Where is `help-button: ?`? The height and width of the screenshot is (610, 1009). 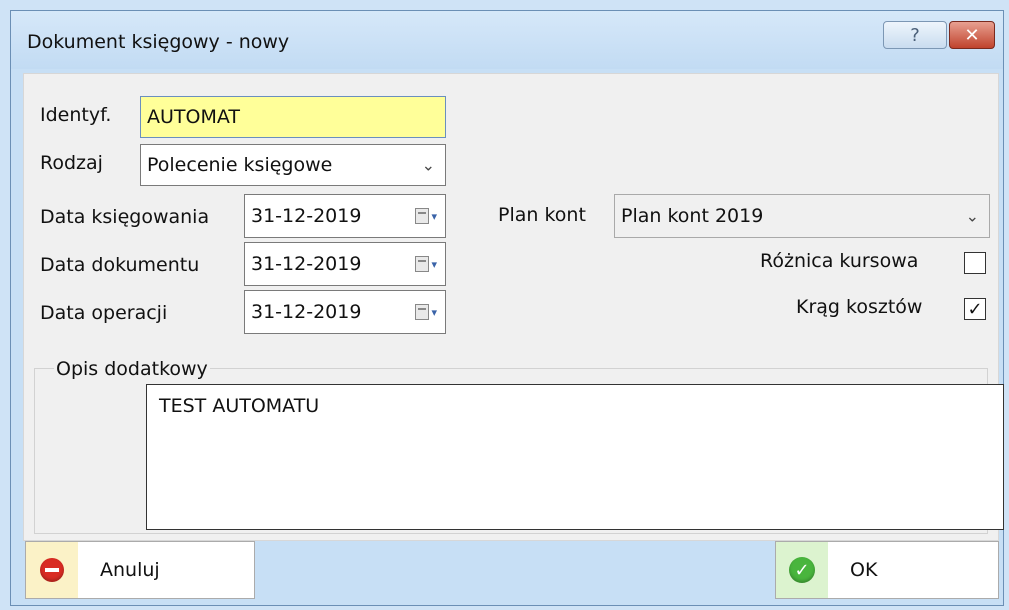 help-button: ? is located at coordinates (915, 35).